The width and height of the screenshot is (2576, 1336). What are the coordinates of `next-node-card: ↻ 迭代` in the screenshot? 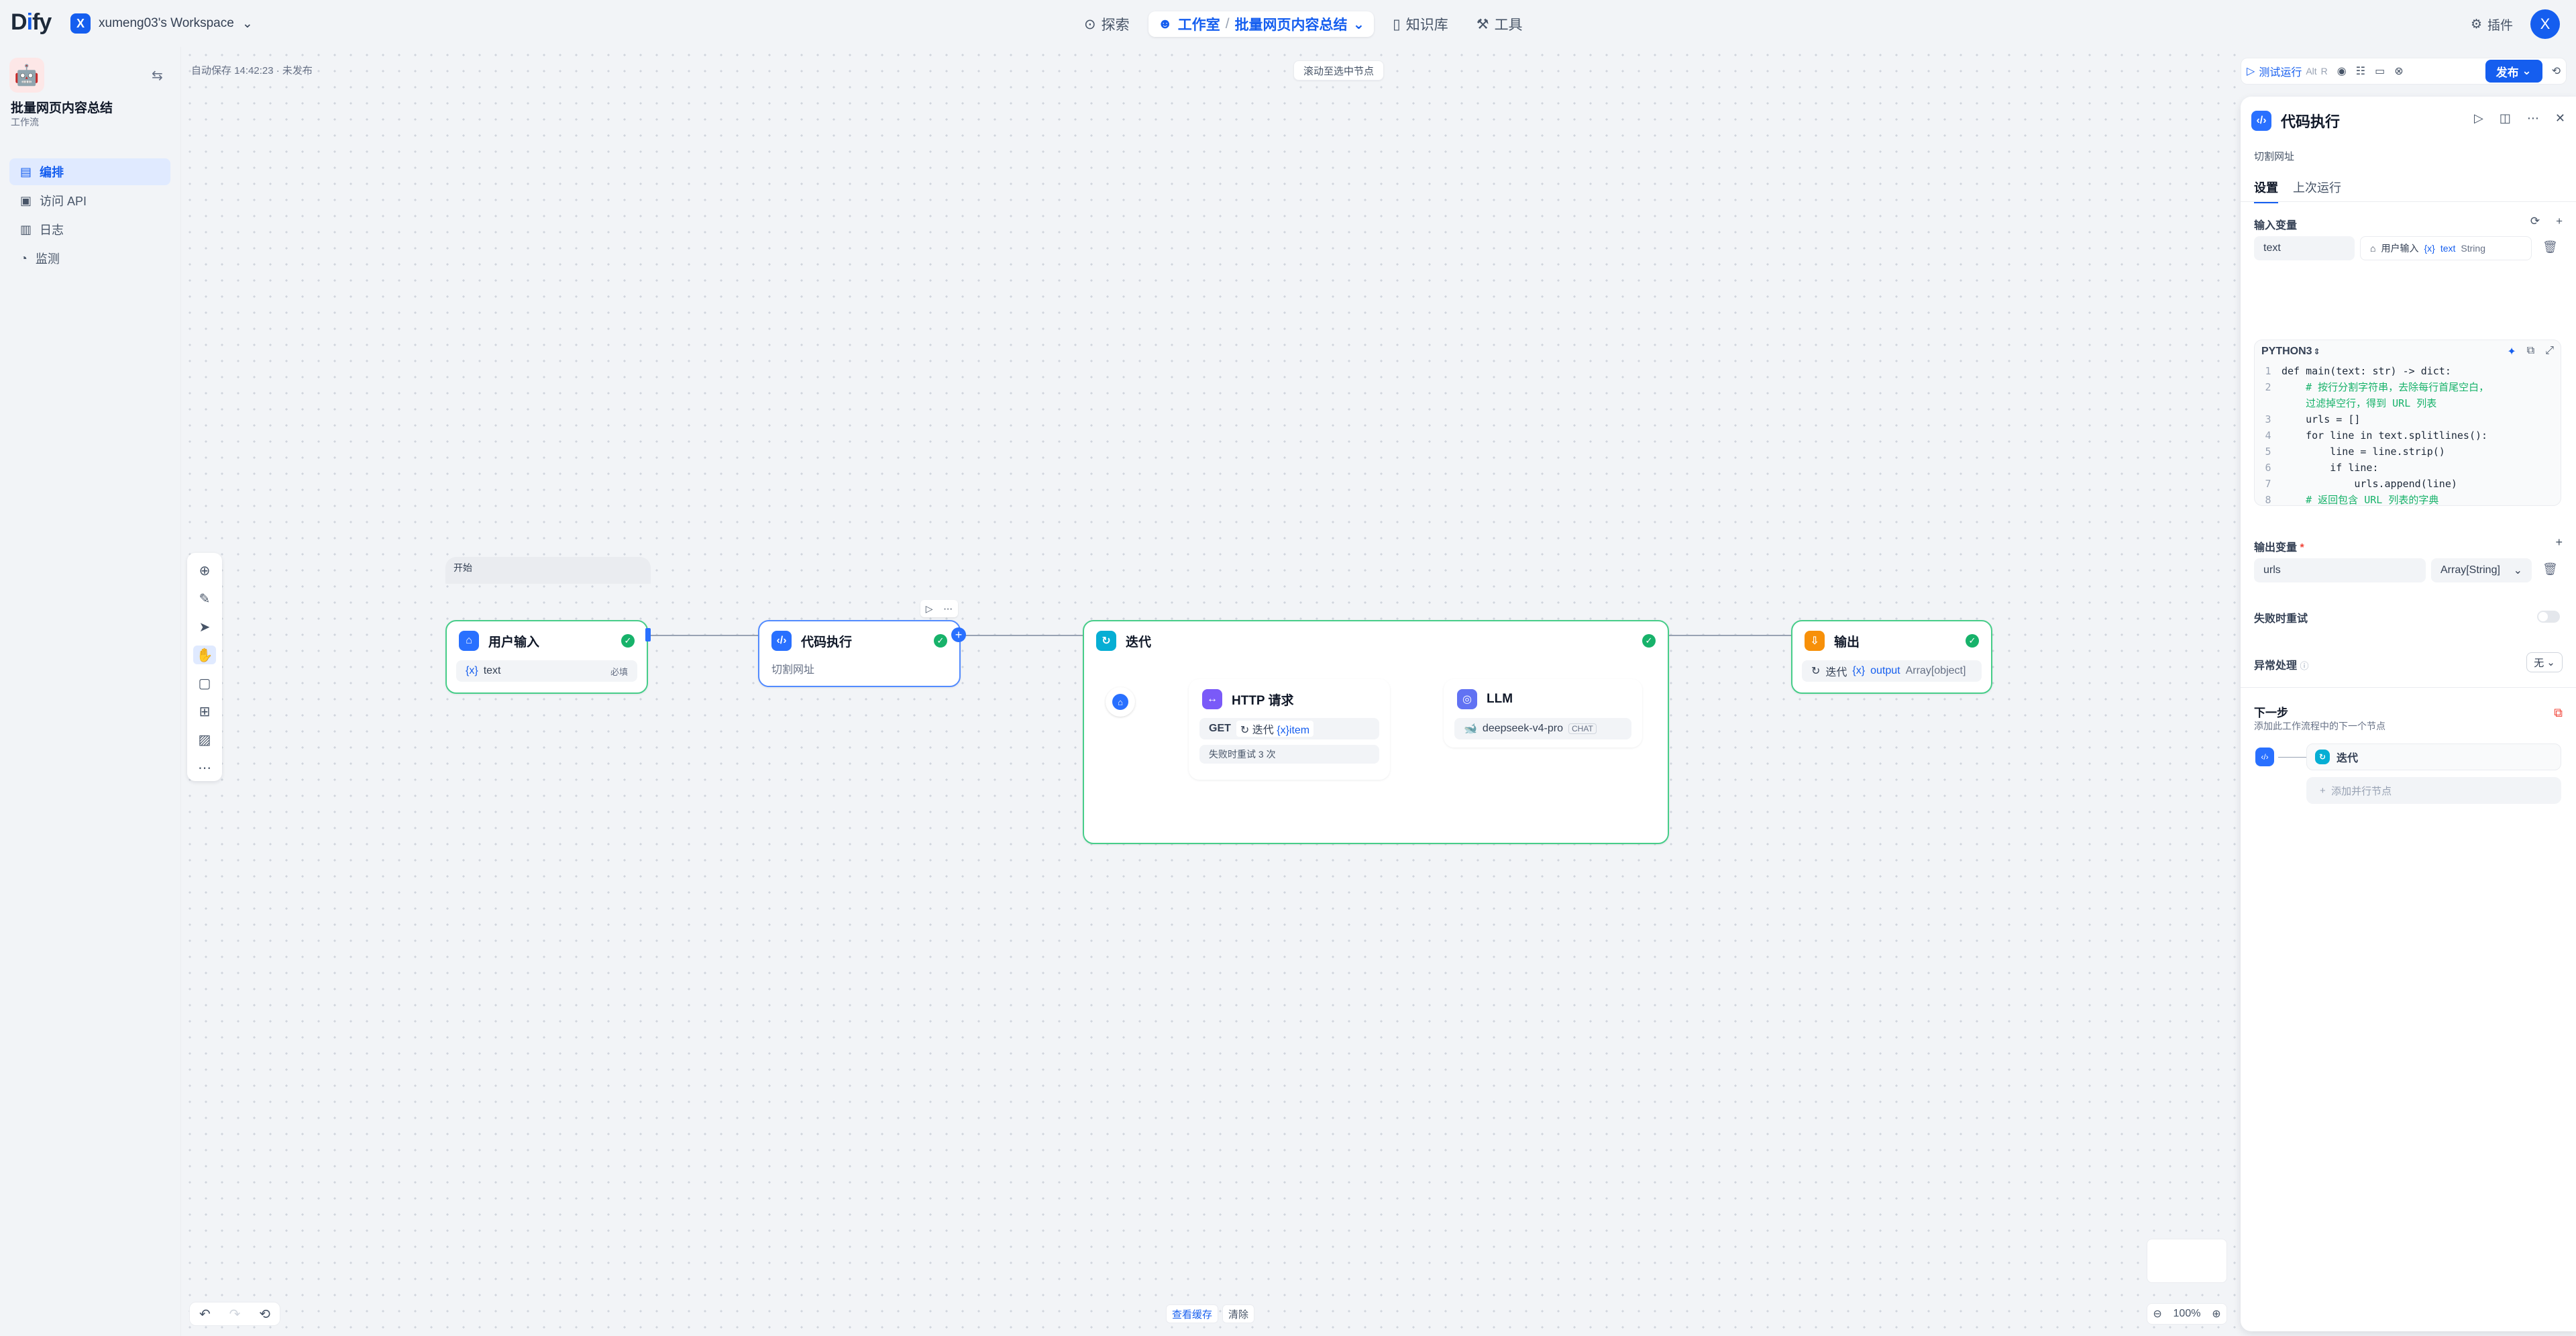 It's located at (2433, 757).